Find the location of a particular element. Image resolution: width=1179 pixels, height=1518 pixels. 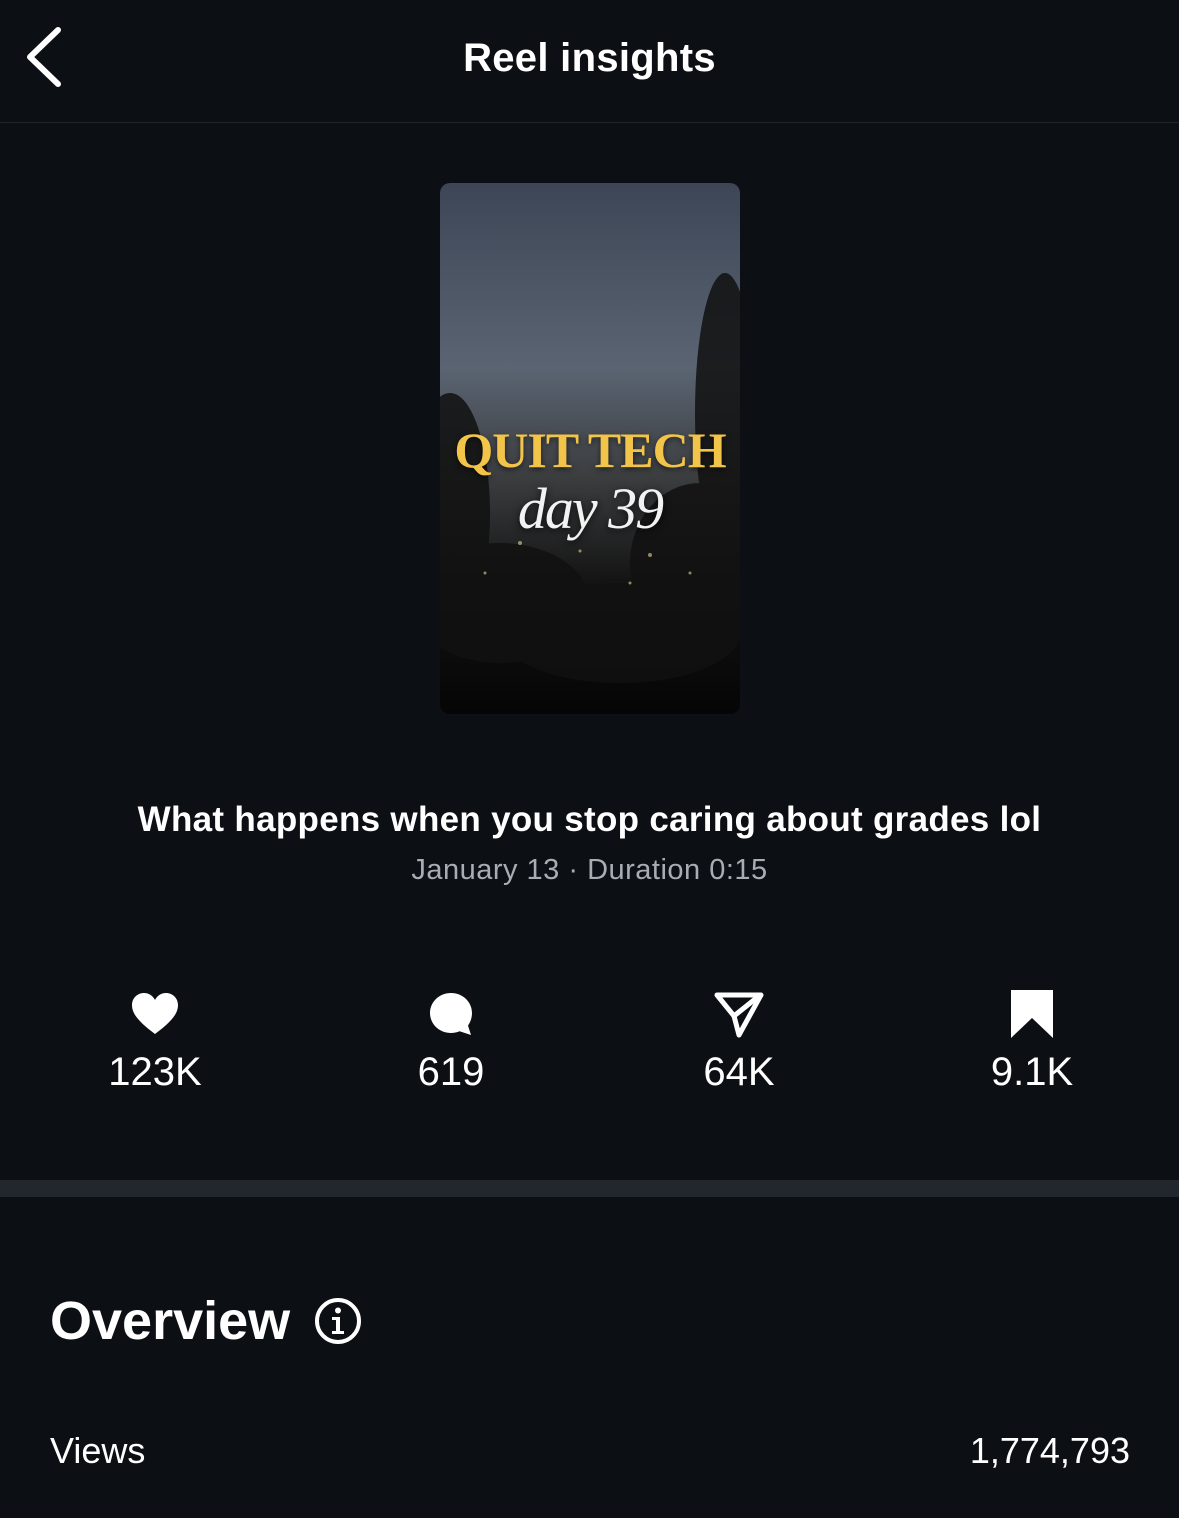

reel-thumbnail: QUIT TECH day 39 is located at coordinates (590, 448).